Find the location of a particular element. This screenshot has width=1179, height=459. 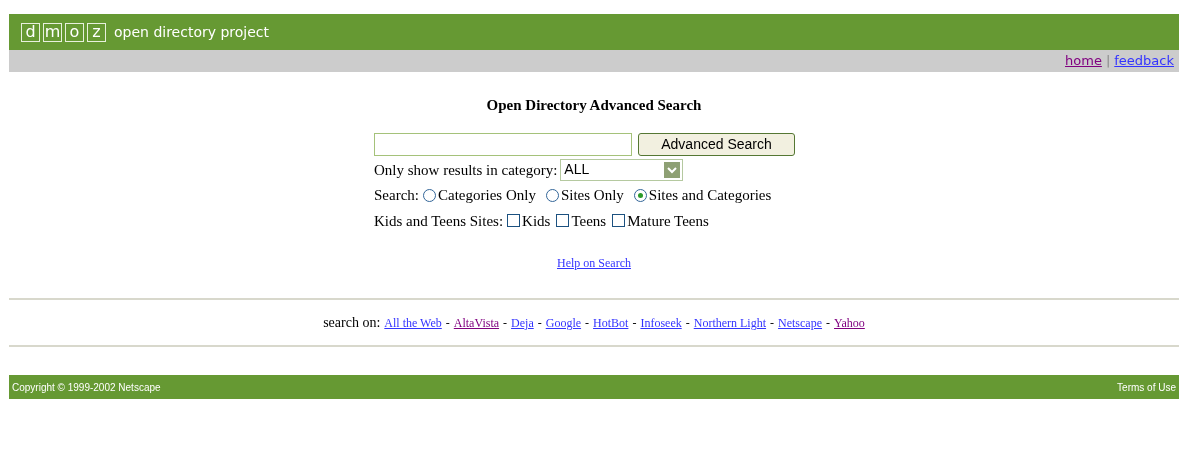

help-link: Help on Search is located at coordinates (594, 263).